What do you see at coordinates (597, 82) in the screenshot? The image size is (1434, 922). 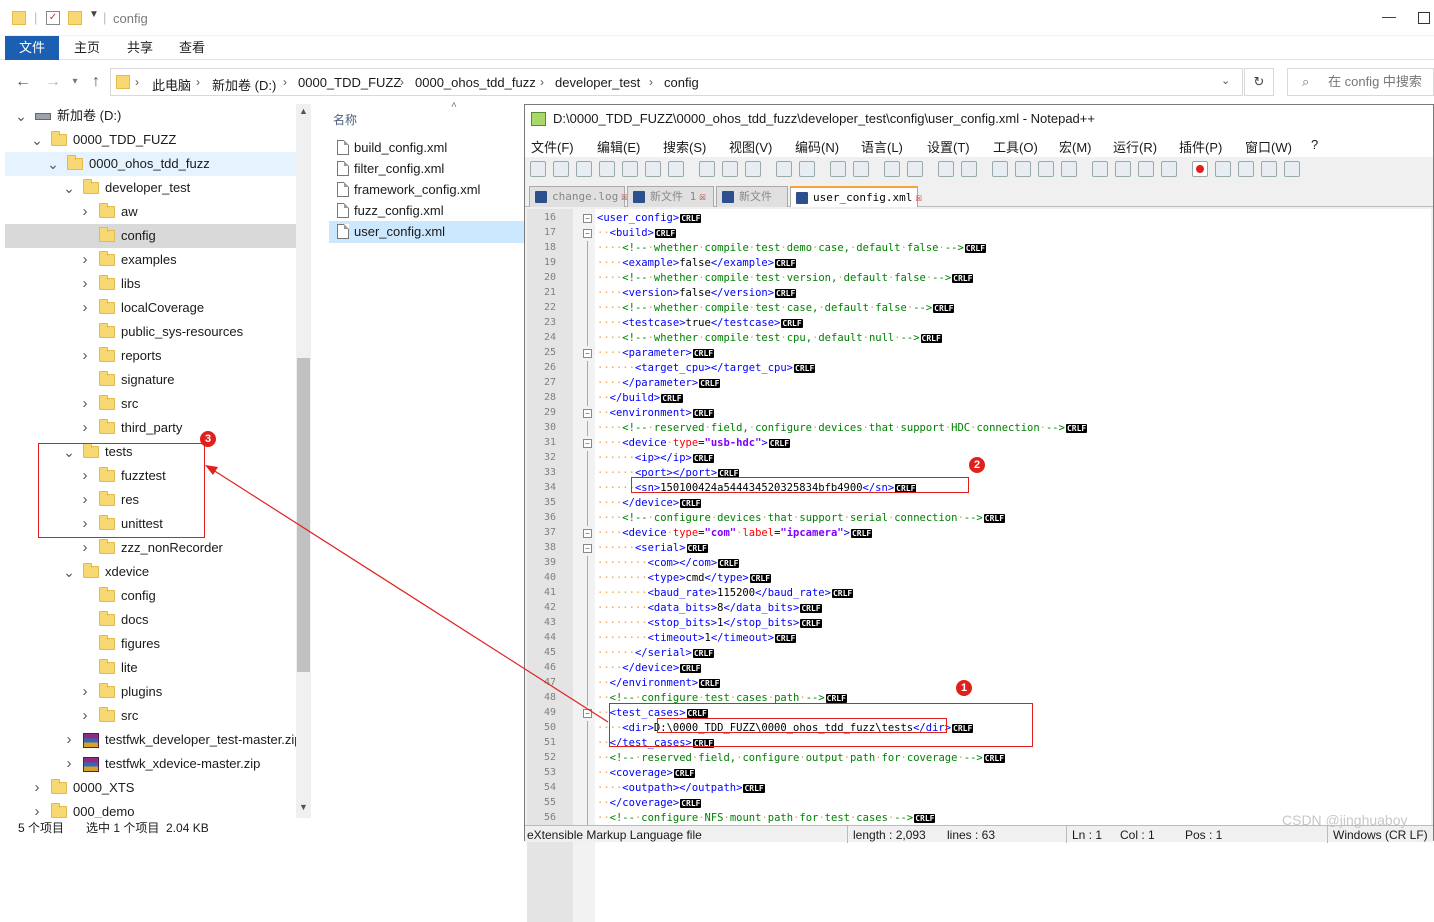 I see `breadcrumb-developer-test: developer_test` at bounding box center [597, 82].